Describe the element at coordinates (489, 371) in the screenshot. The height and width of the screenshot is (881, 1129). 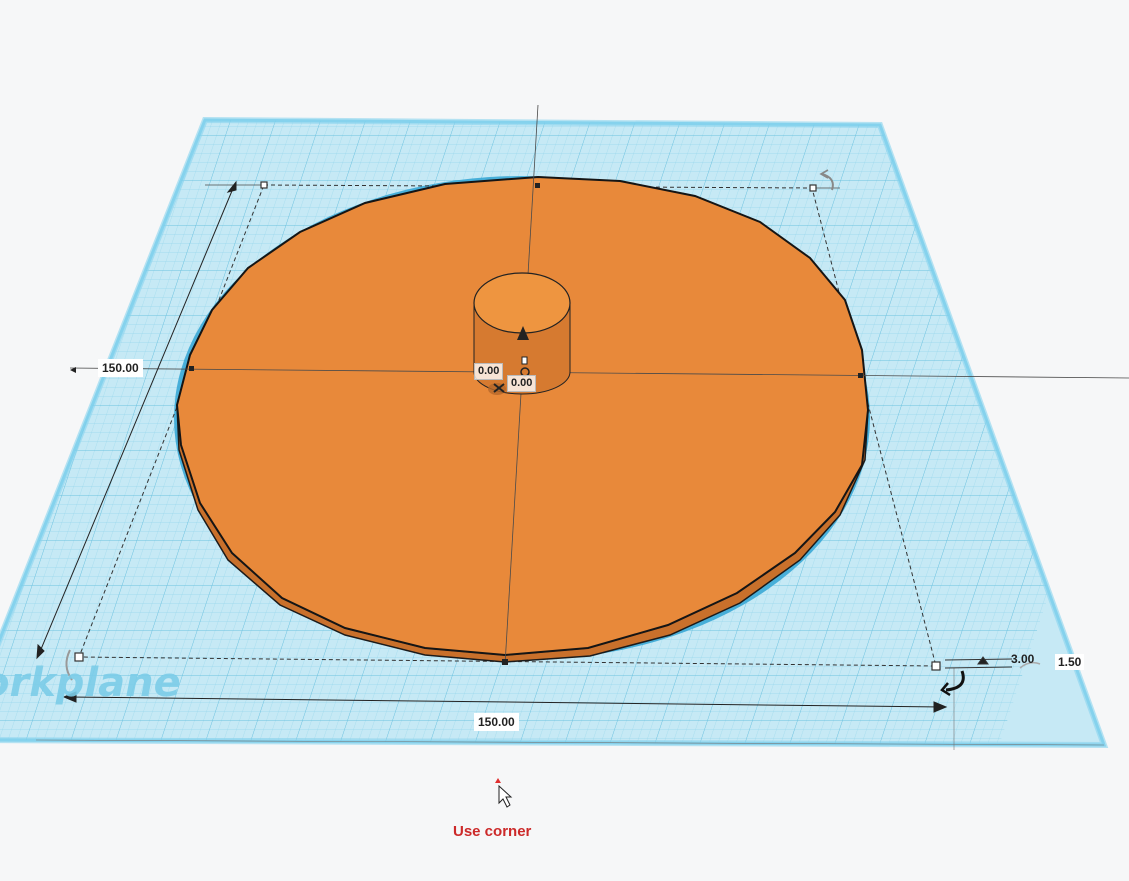
I see `x-coordinate-label: 0.00` at that location.